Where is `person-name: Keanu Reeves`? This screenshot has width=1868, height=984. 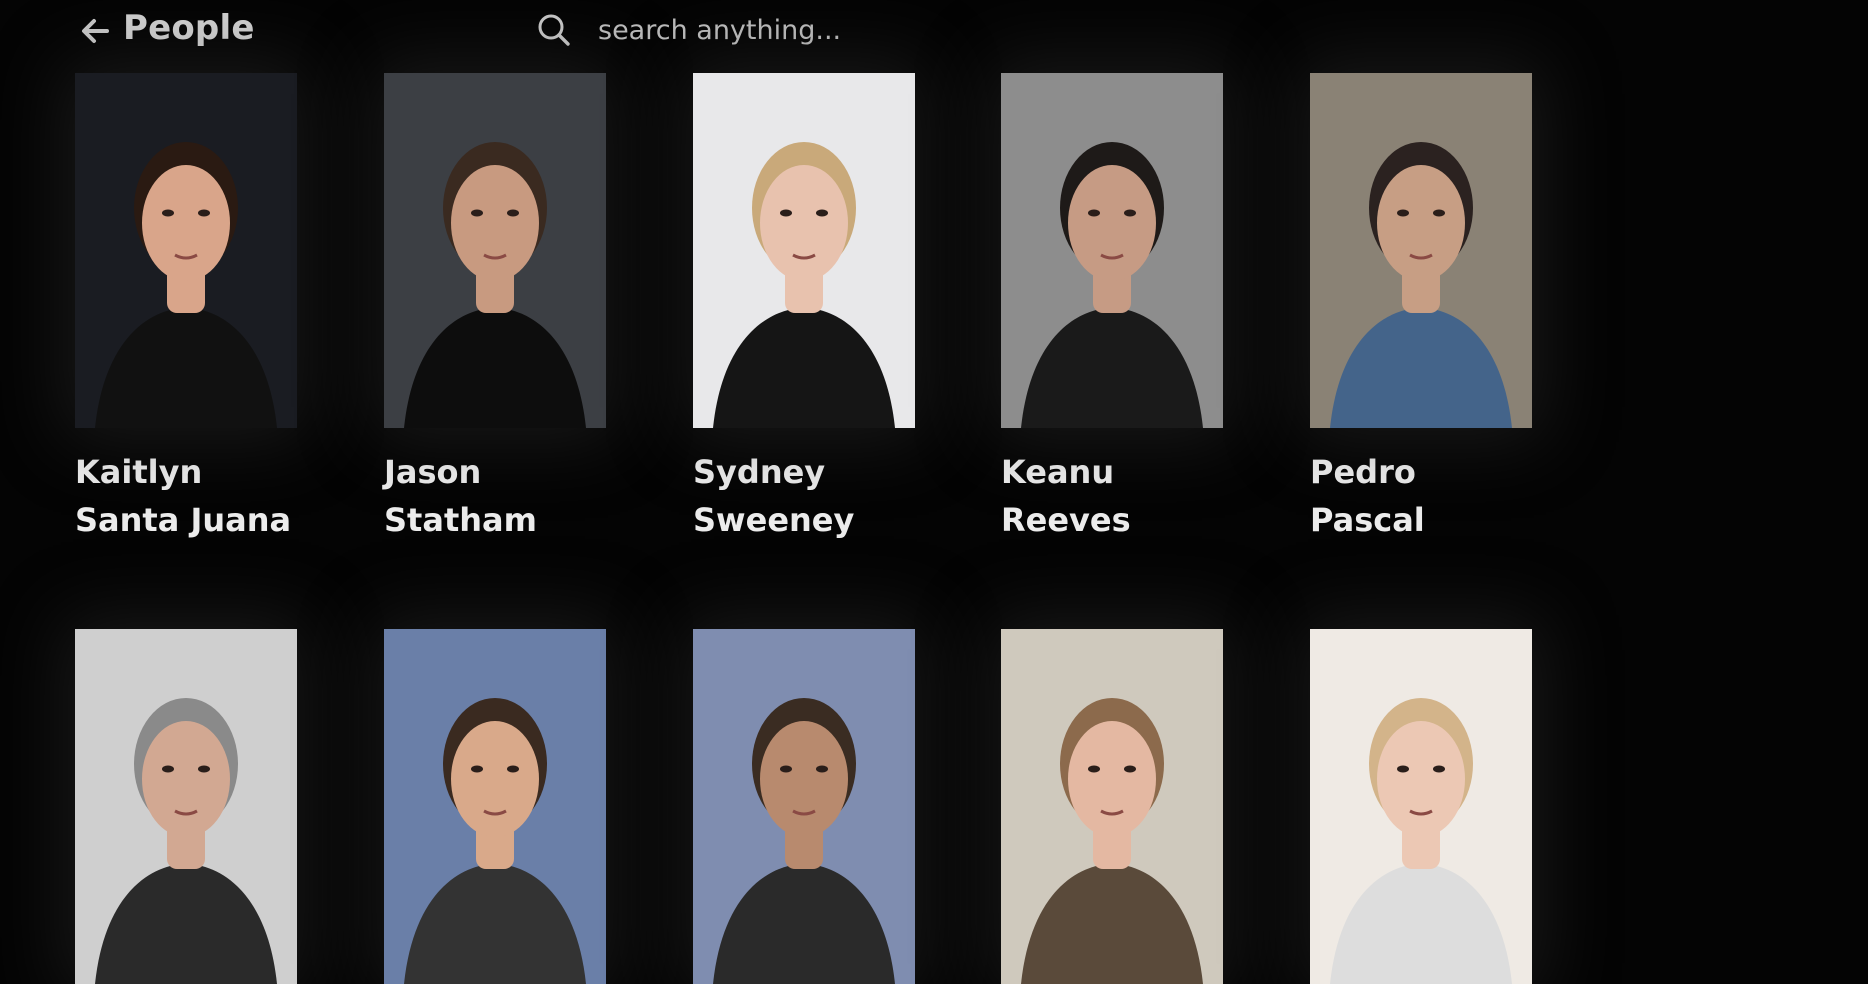 person-name: Keanu Reeves is located at coordinates (1112, 496).